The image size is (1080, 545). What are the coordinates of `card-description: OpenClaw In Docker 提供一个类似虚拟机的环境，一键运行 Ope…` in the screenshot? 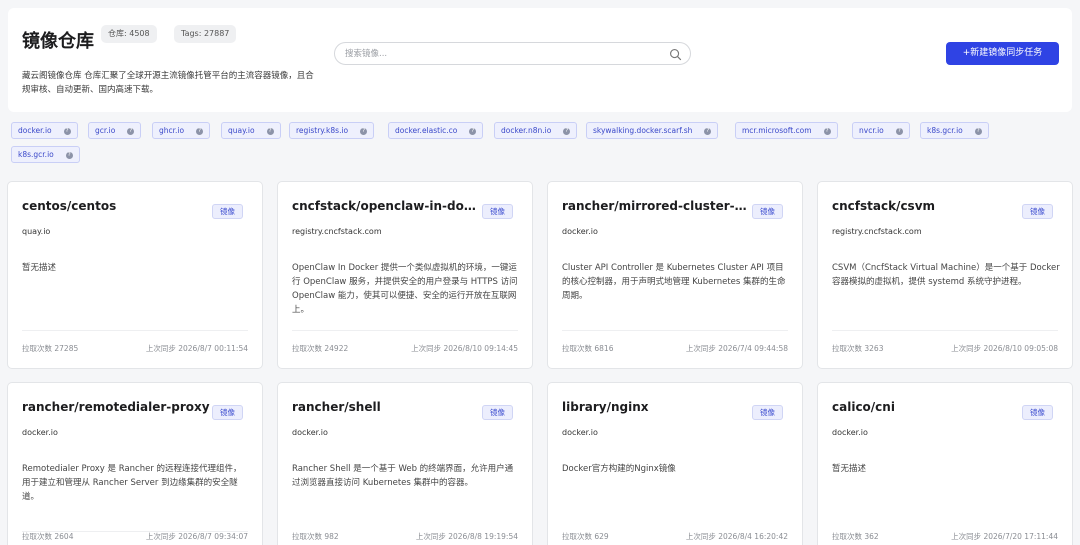 It's located at (405, 289).